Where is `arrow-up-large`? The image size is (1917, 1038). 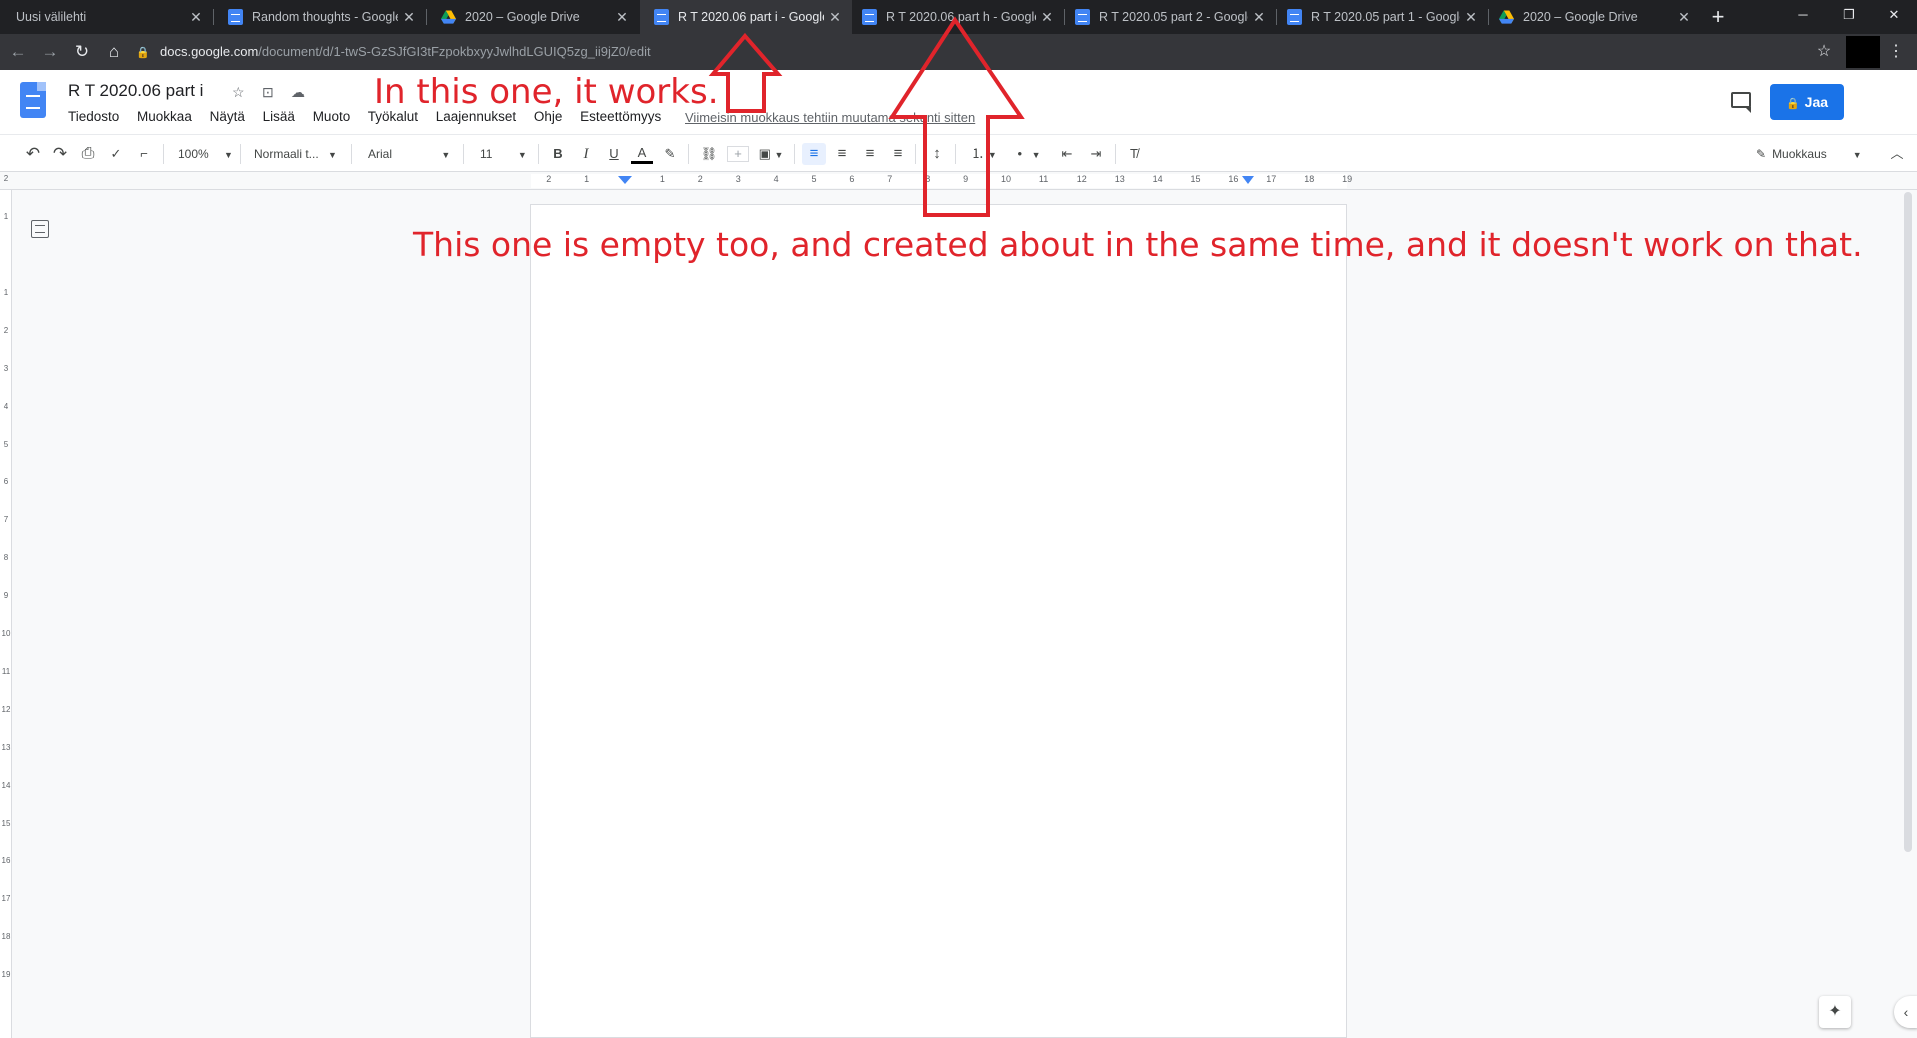
arrow-up-large is located at coordinates (956, 116).